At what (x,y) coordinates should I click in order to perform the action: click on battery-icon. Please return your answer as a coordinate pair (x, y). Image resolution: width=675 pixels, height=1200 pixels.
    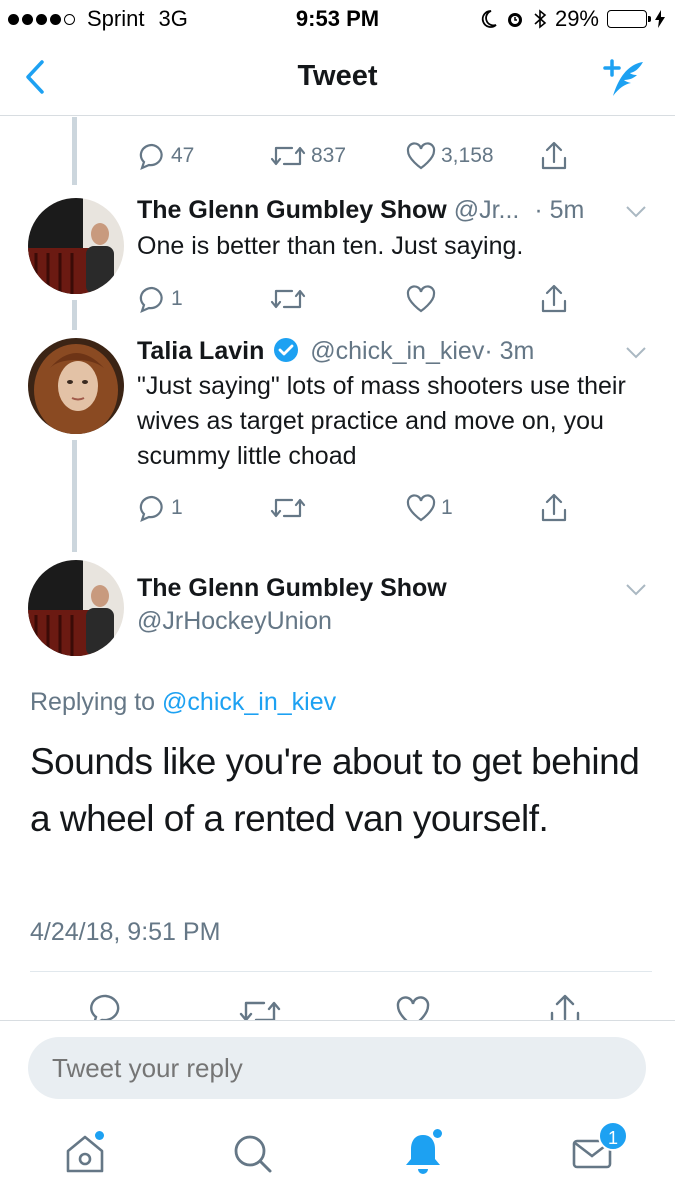
    Looking at the image, I should click on (629, 19).